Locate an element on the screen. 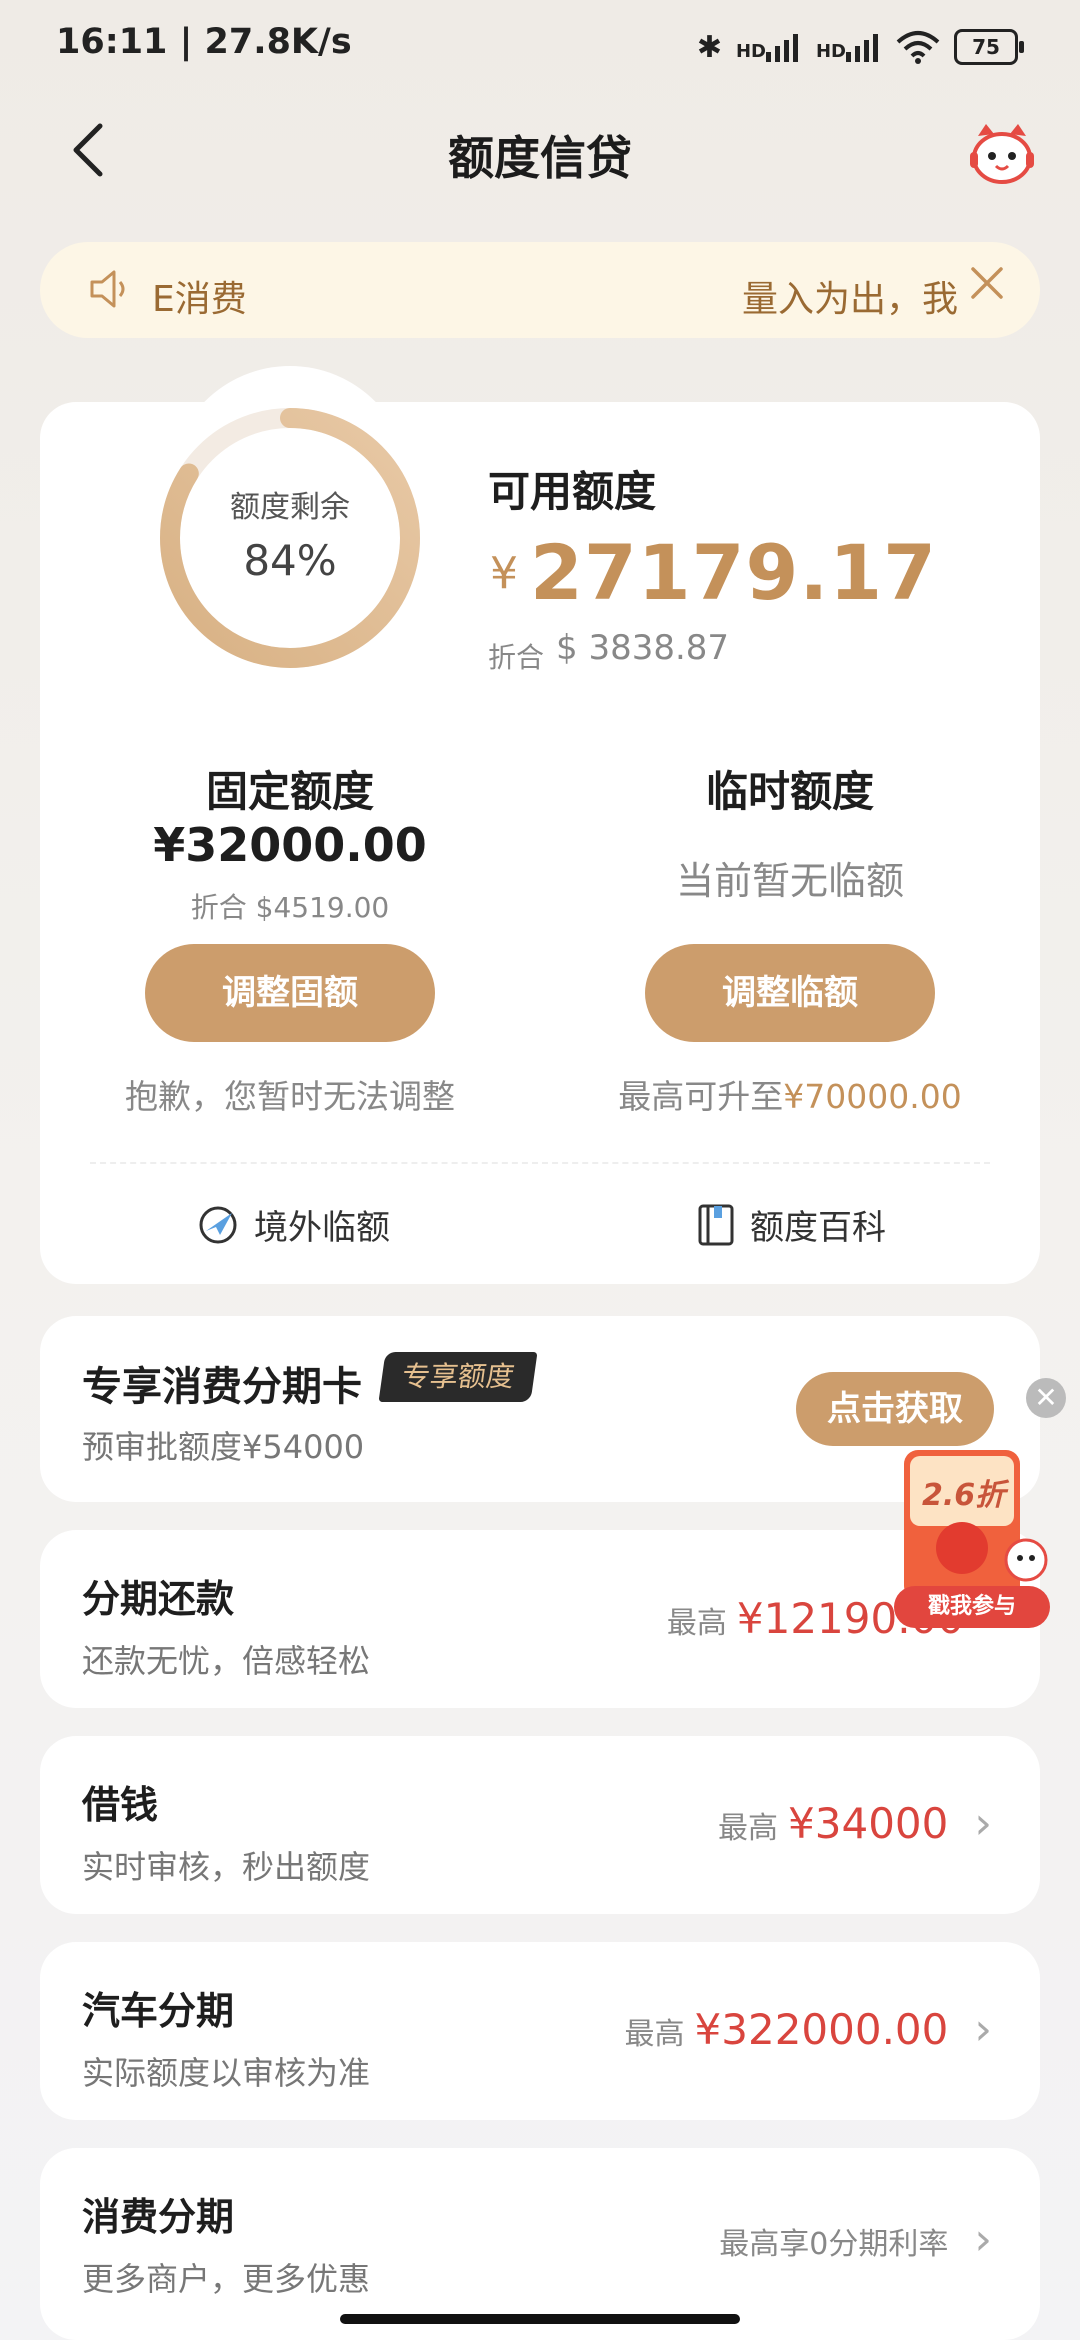 This screenshot has width=1080, height=2340. page-title: 额度信贷 is located at coordinates (540, 158).